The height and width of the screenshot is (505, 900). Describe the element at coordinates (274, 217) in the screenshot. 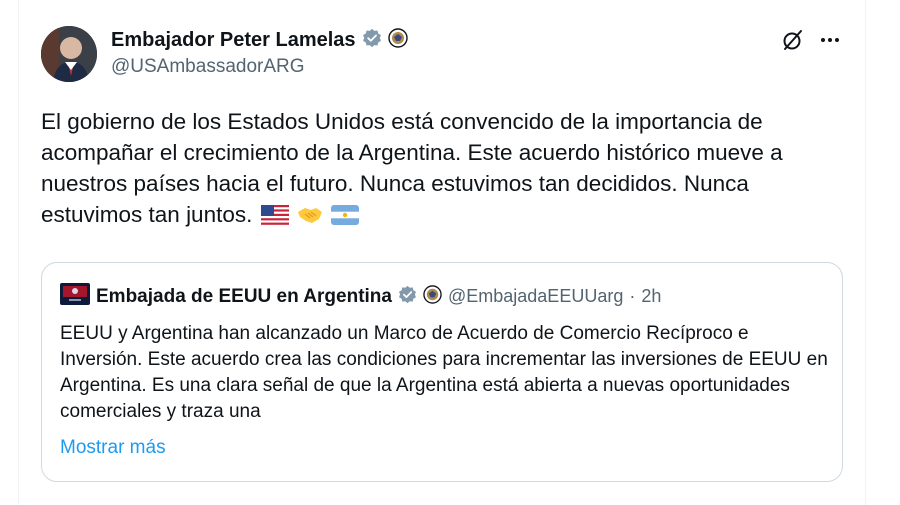

I see `us-flag-icon` at that location.